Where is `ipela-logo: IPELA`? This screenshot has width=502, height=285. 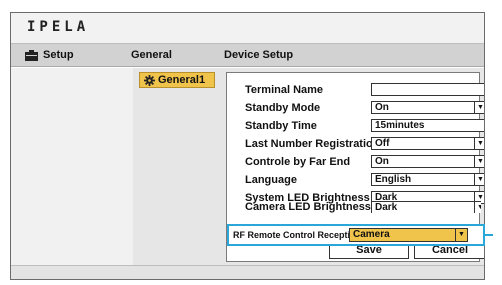
ipela-logo: IPELA is located at coordinates (58, 27).